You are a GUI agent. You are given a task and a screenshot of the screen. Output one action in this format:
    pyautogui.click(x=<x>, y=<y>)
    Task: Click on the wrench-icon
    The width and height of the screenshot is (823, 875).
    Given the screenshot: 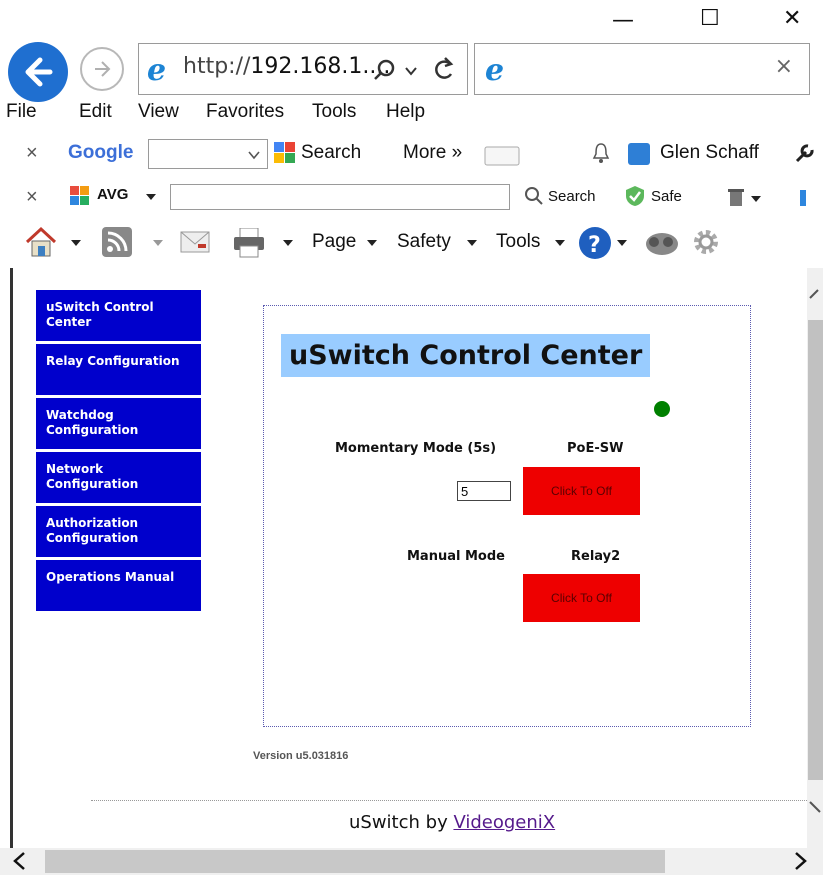 What is the action you would take?
    pyautogui.click(x=805, y=153)
    